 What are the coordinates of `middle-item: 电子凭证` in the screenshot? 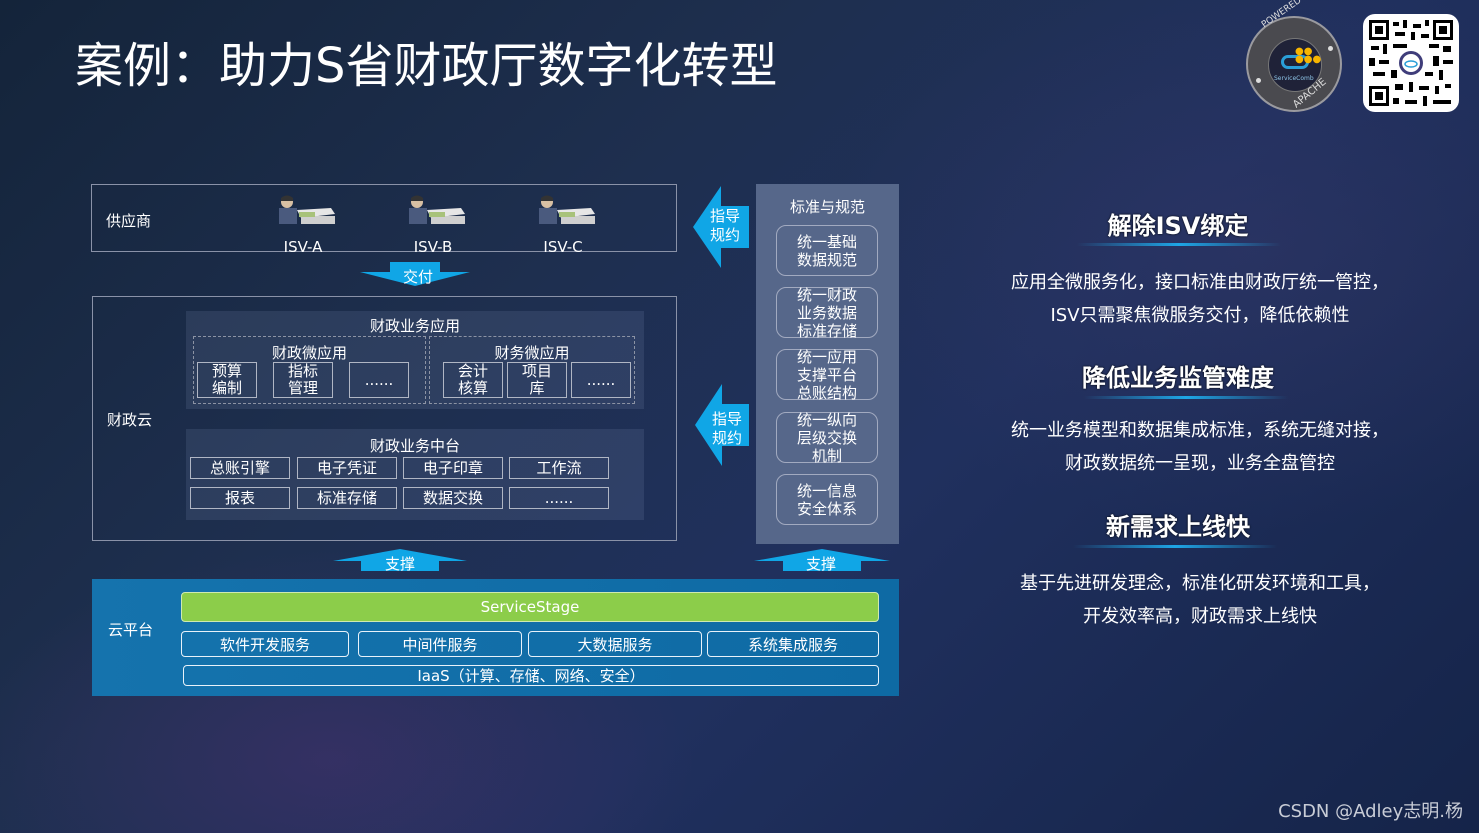 It's located at (347, 468).